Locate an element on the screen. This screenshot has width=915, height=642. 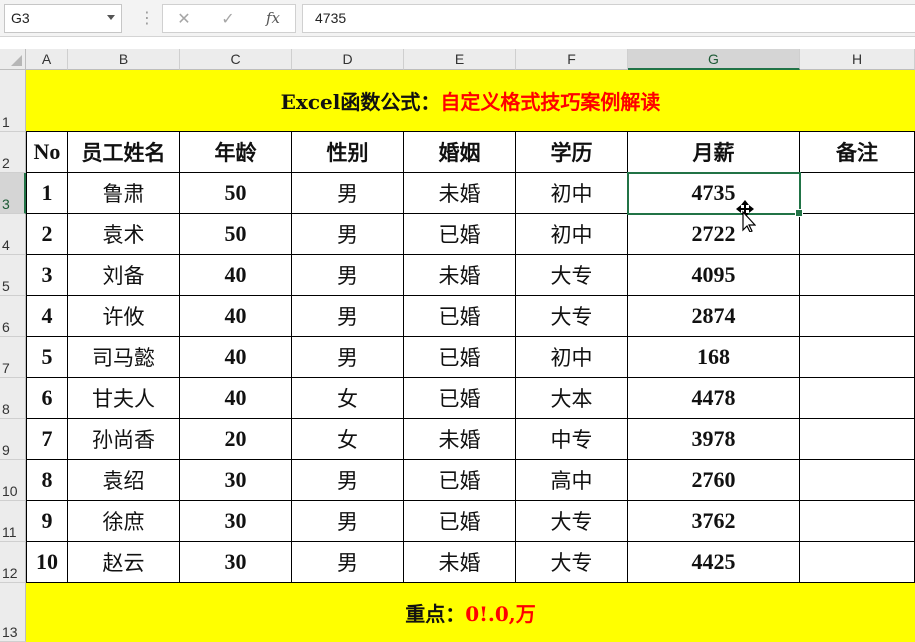
table-row-1-age: 50 is located at coordinates (236, 193).